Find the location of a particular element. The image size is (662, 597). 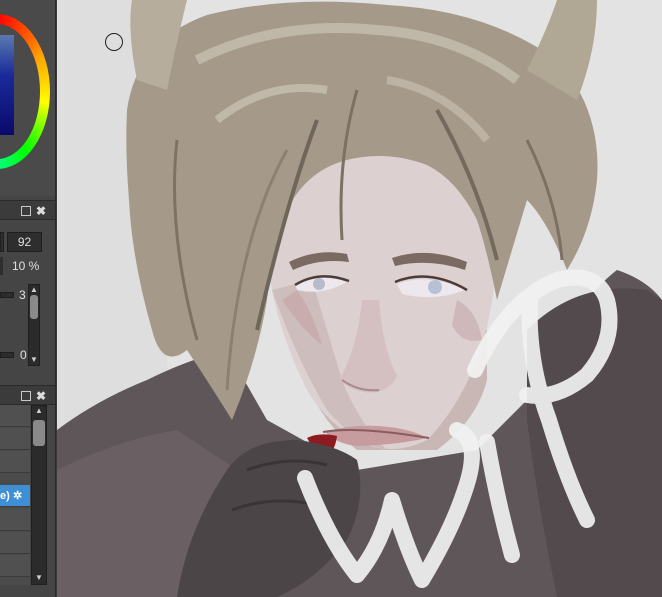

left-tool-panel: ✖ 92 10 % 3 0 ▲ ▼ ✖ e) ✲ ▲ ▼ is located at coordinates (28, 298).